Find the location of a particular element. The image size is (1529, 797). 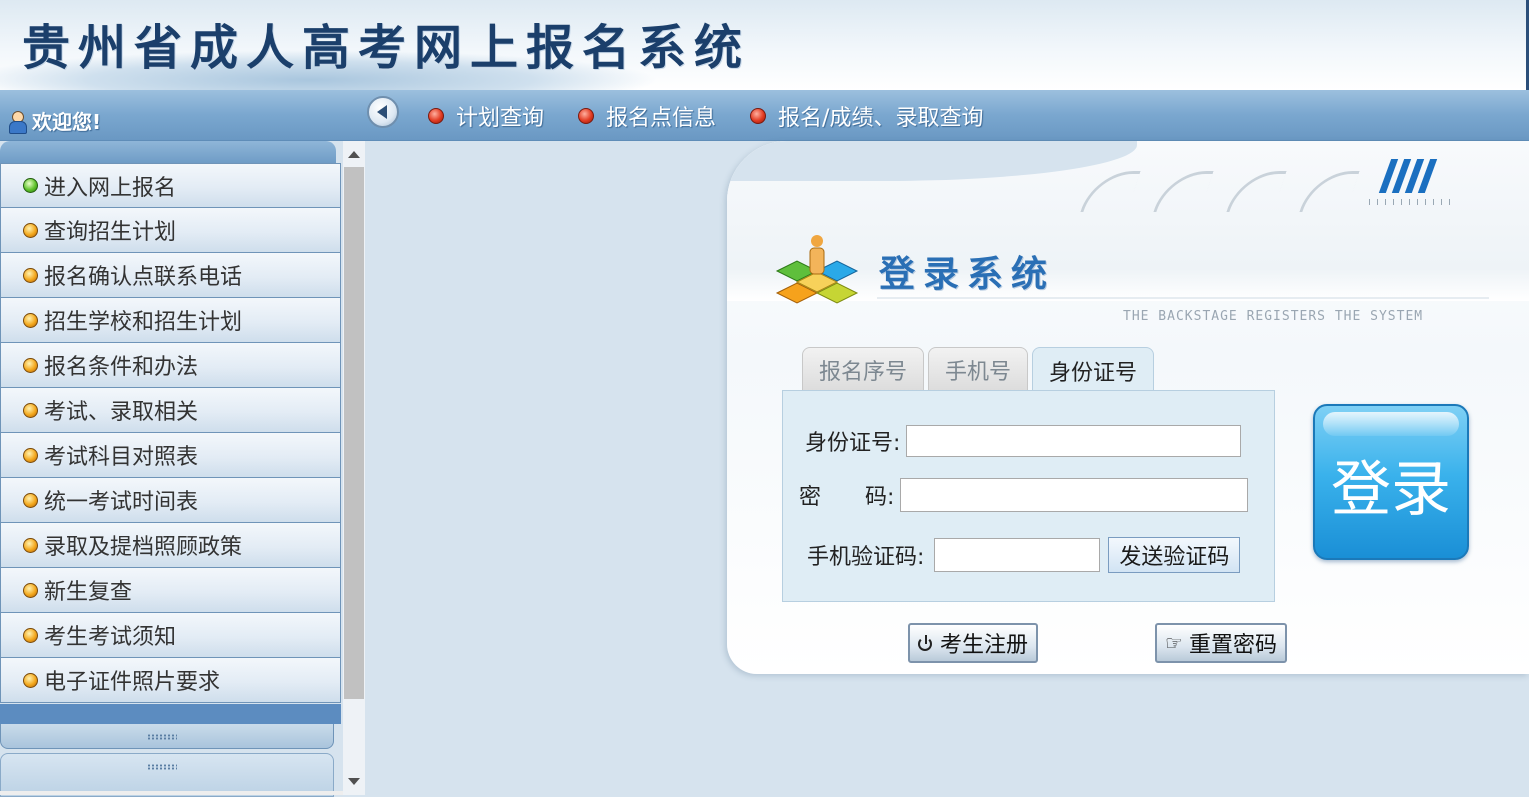

id-label: 身份证号: is located at coordinates (853, 443).